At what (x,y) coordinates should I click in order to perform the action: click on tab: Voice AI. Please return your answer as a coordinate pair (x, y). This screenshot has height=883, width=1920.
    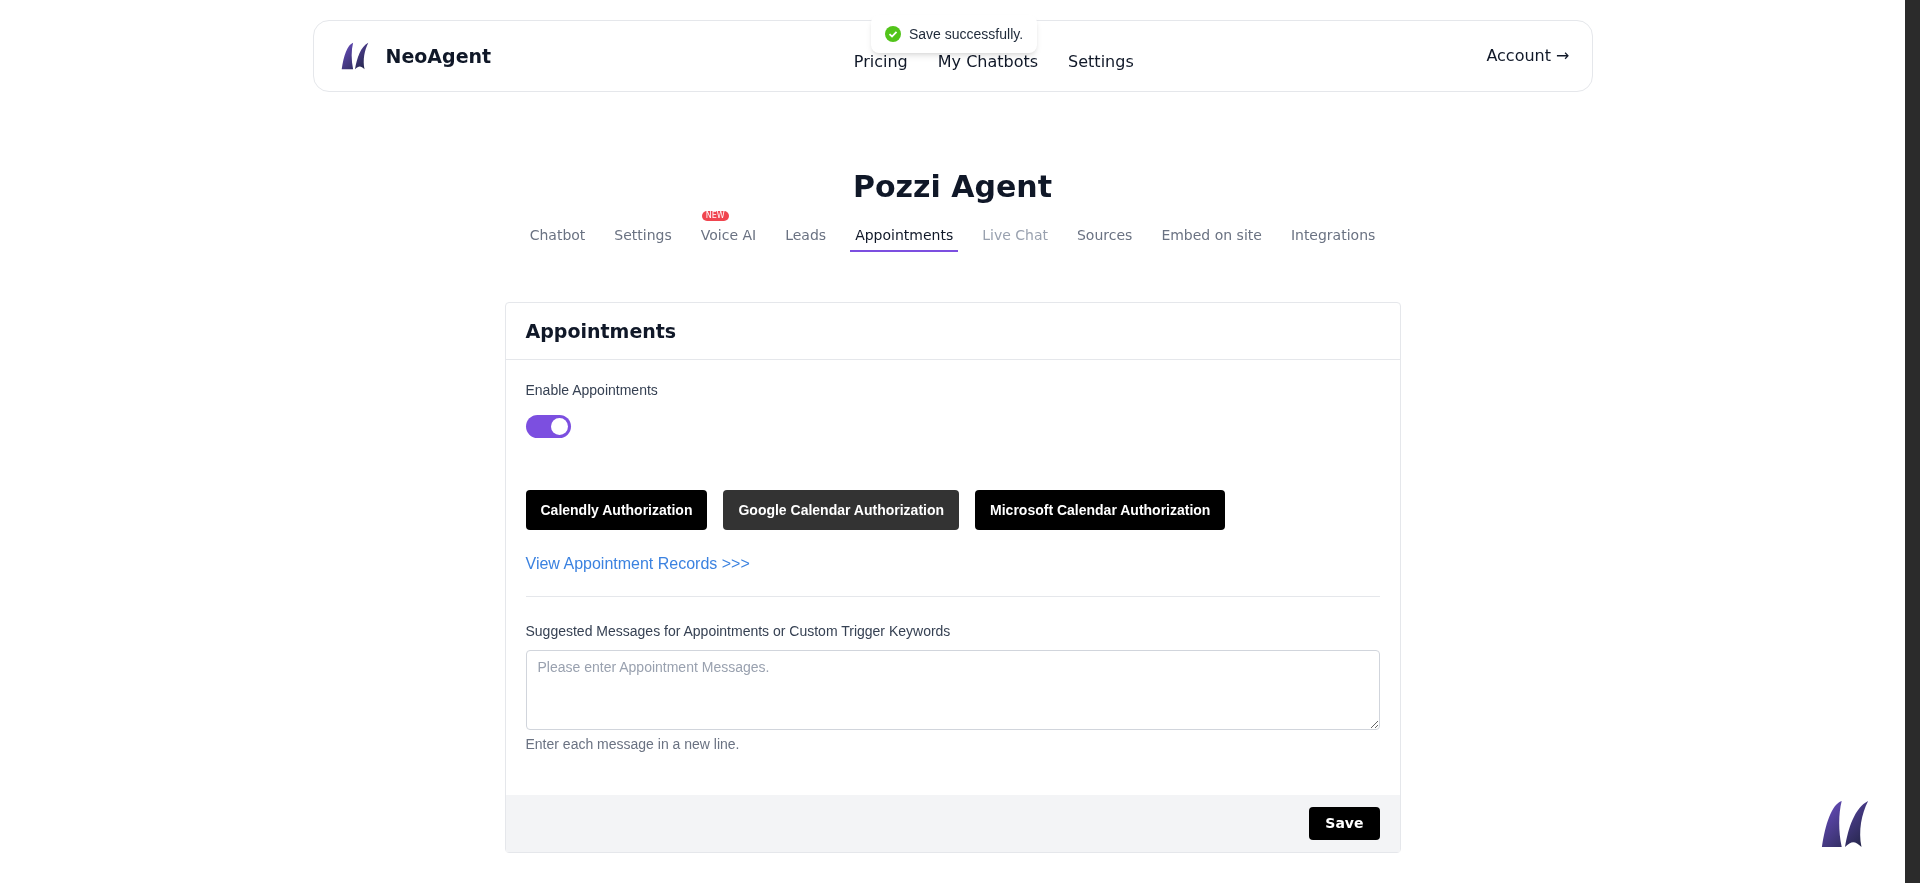
    Looking at the image, I should click on (728, 238).